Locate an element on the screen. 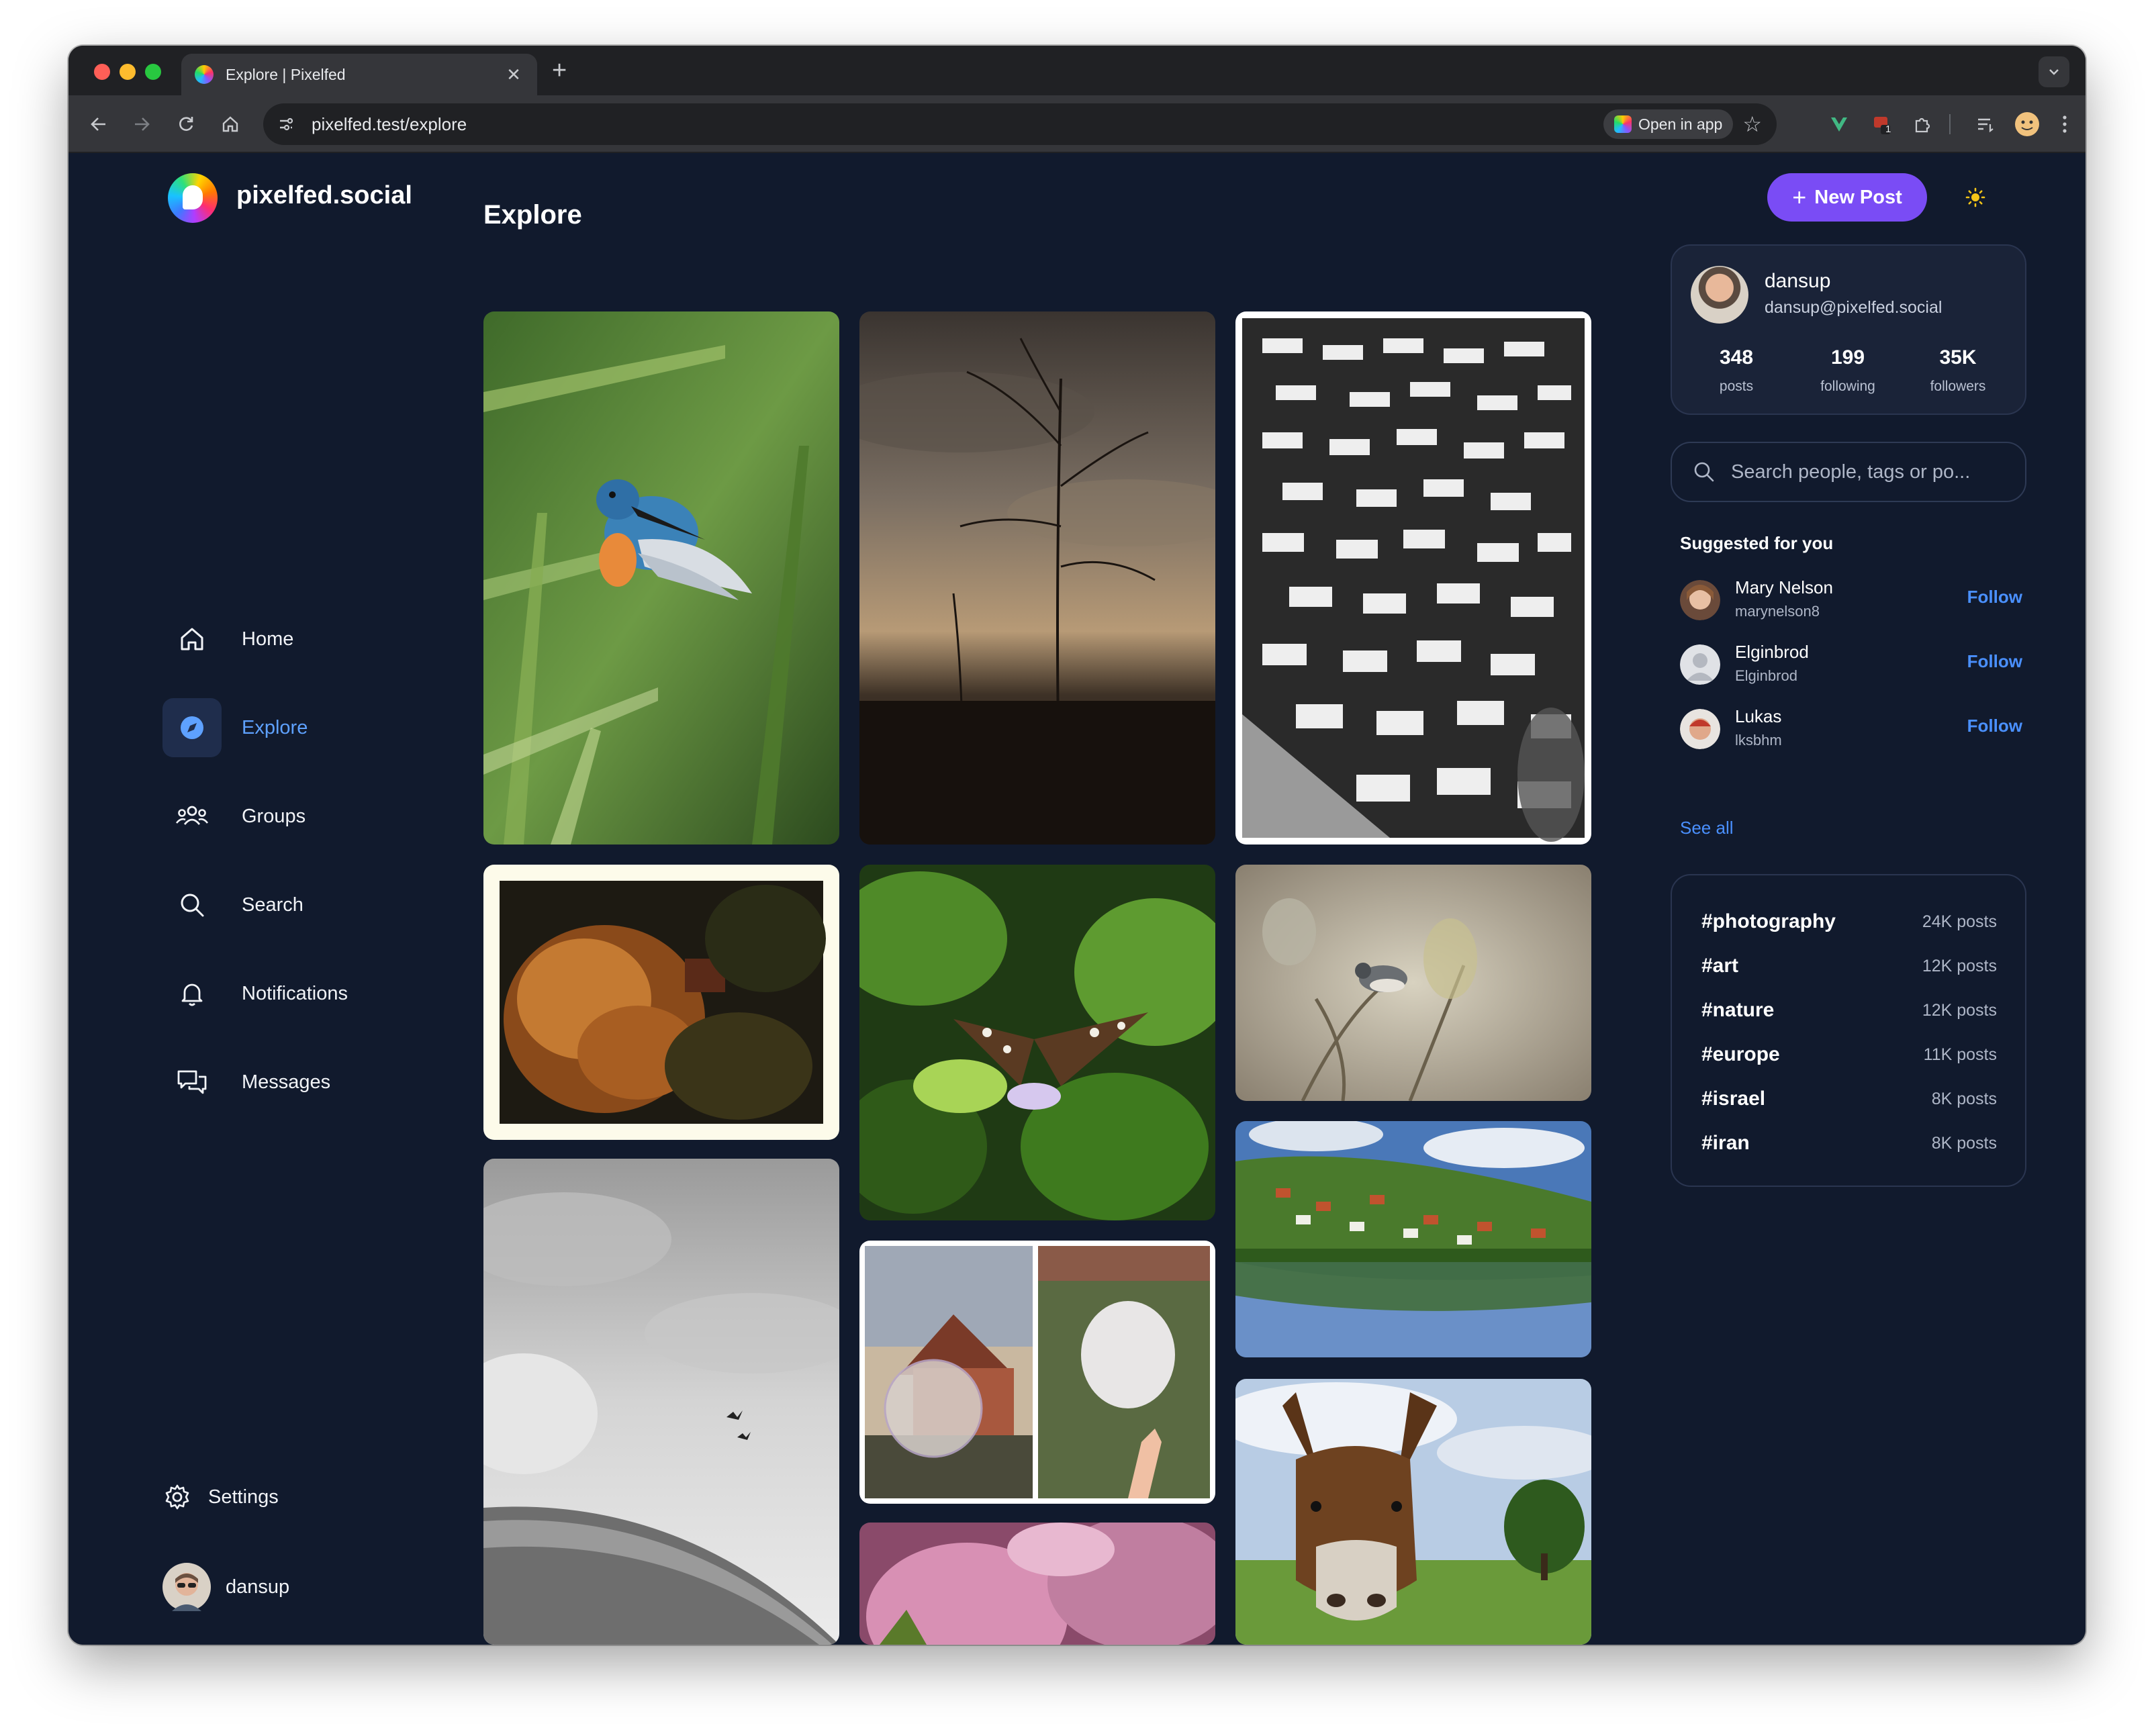  toolbar-divider is located at coordinates (1950, 124).